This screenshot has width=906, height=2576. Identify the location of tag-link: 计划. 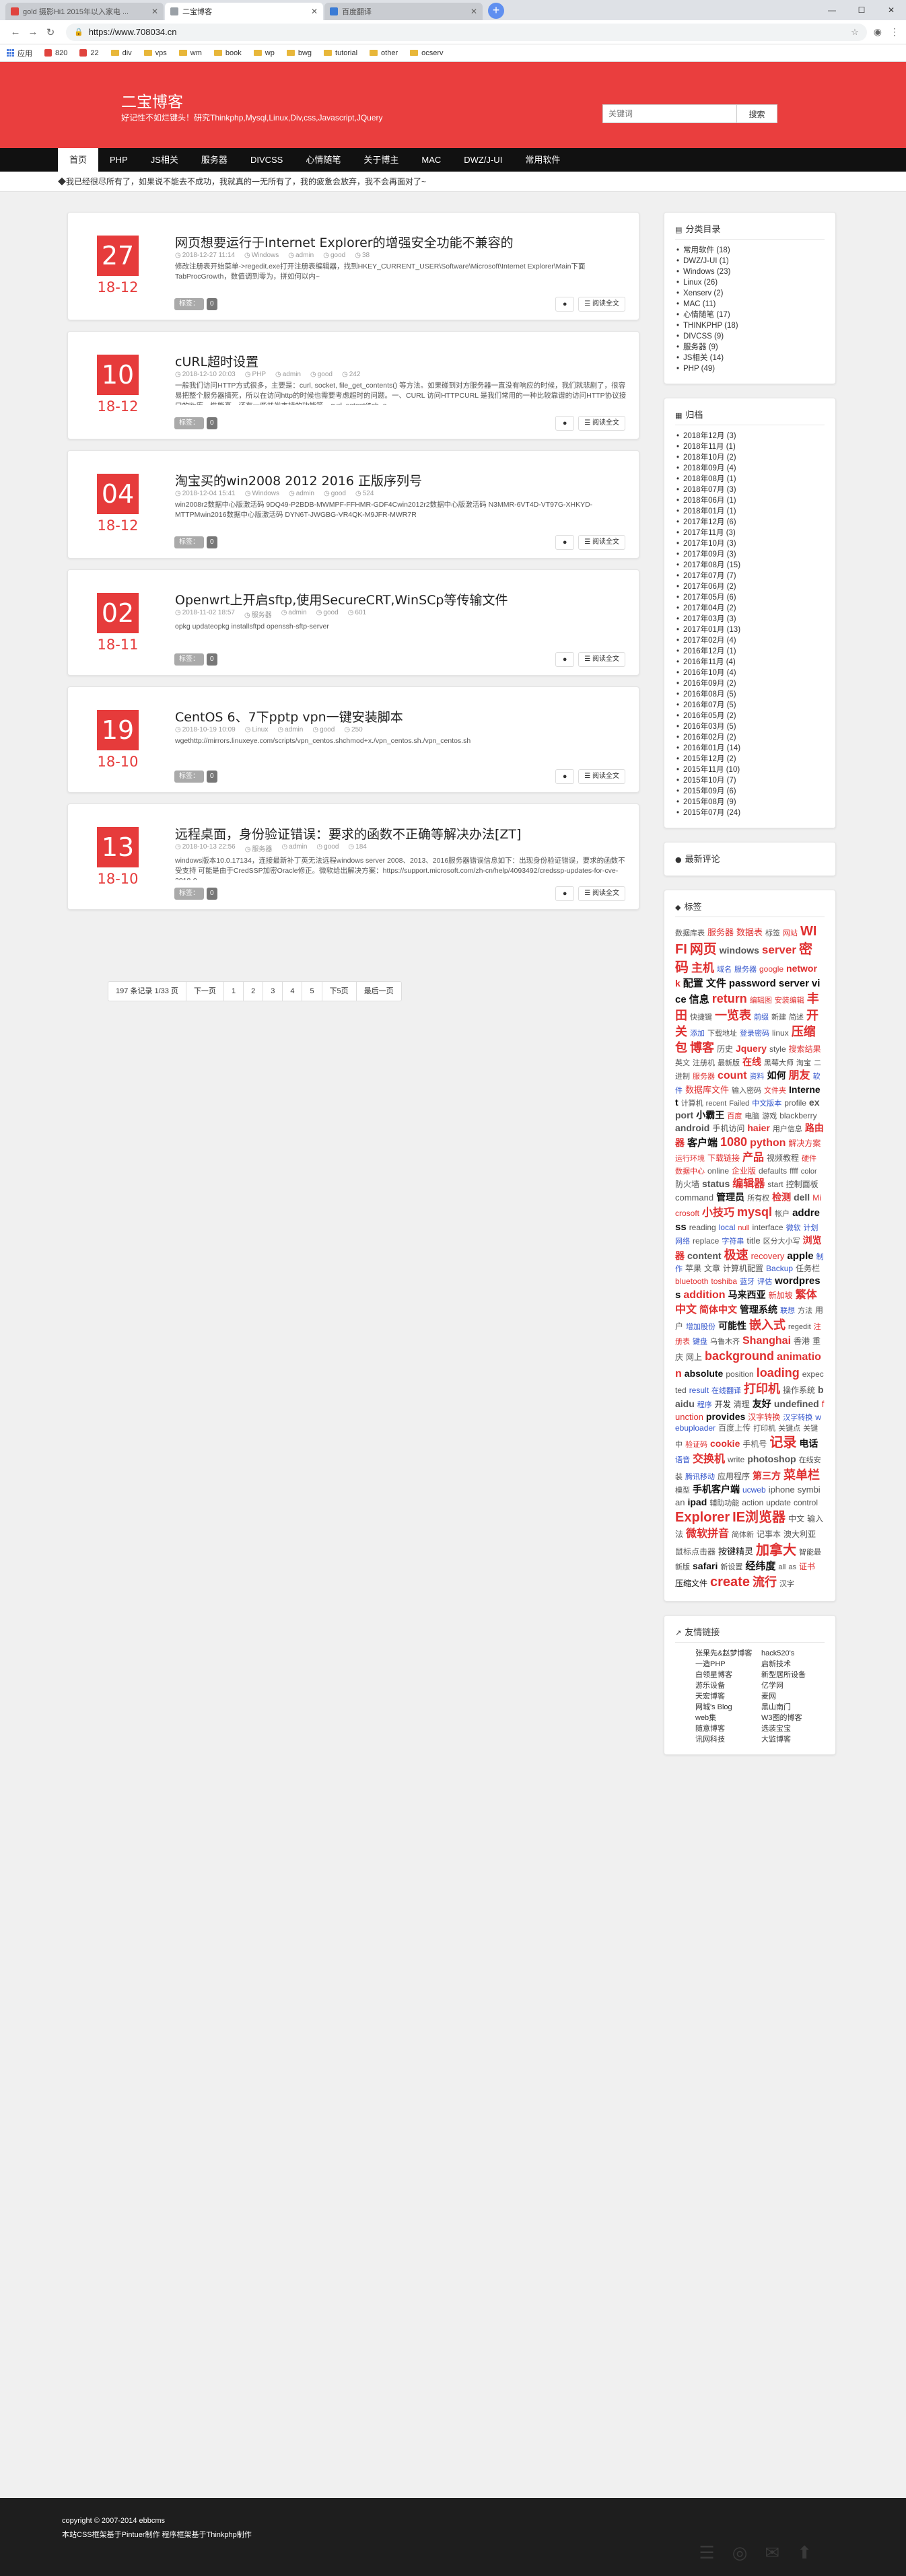
(811, 1228).